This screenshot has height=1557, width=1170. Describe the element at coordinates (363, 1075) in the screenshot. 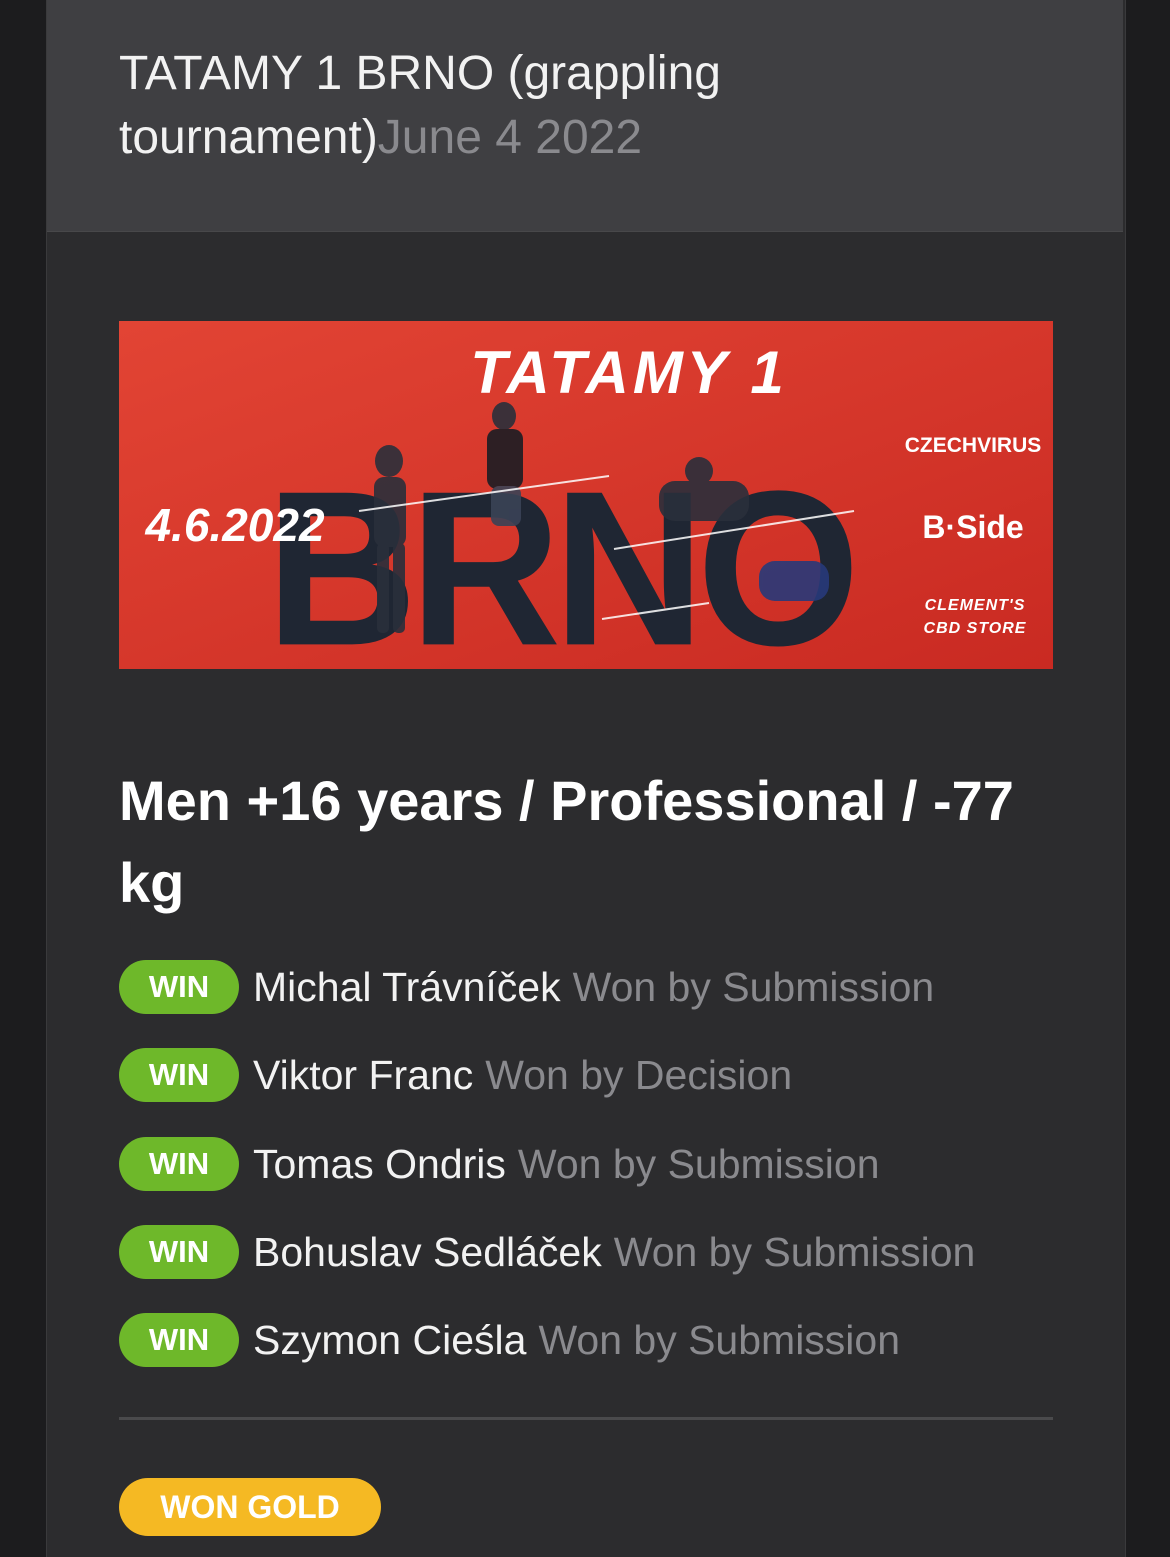

I see `opponent-name: Viktor Franc` at that location.